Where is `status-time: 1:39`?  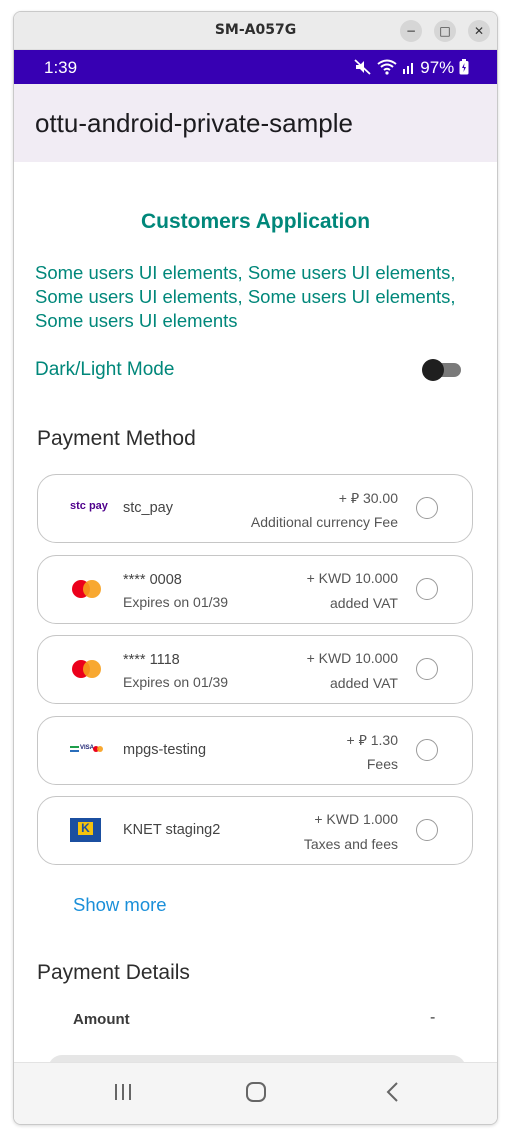 status-time: 1:39 is located at coordinates (61, 67).